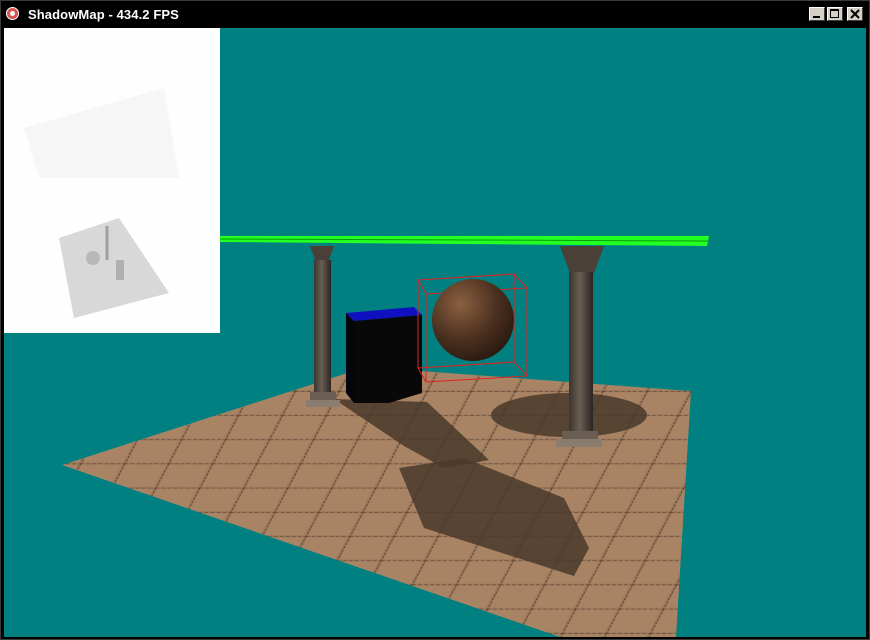 The height and width of the screenshot is (640, 870). I want to click on close-icon, so click(855, 14).